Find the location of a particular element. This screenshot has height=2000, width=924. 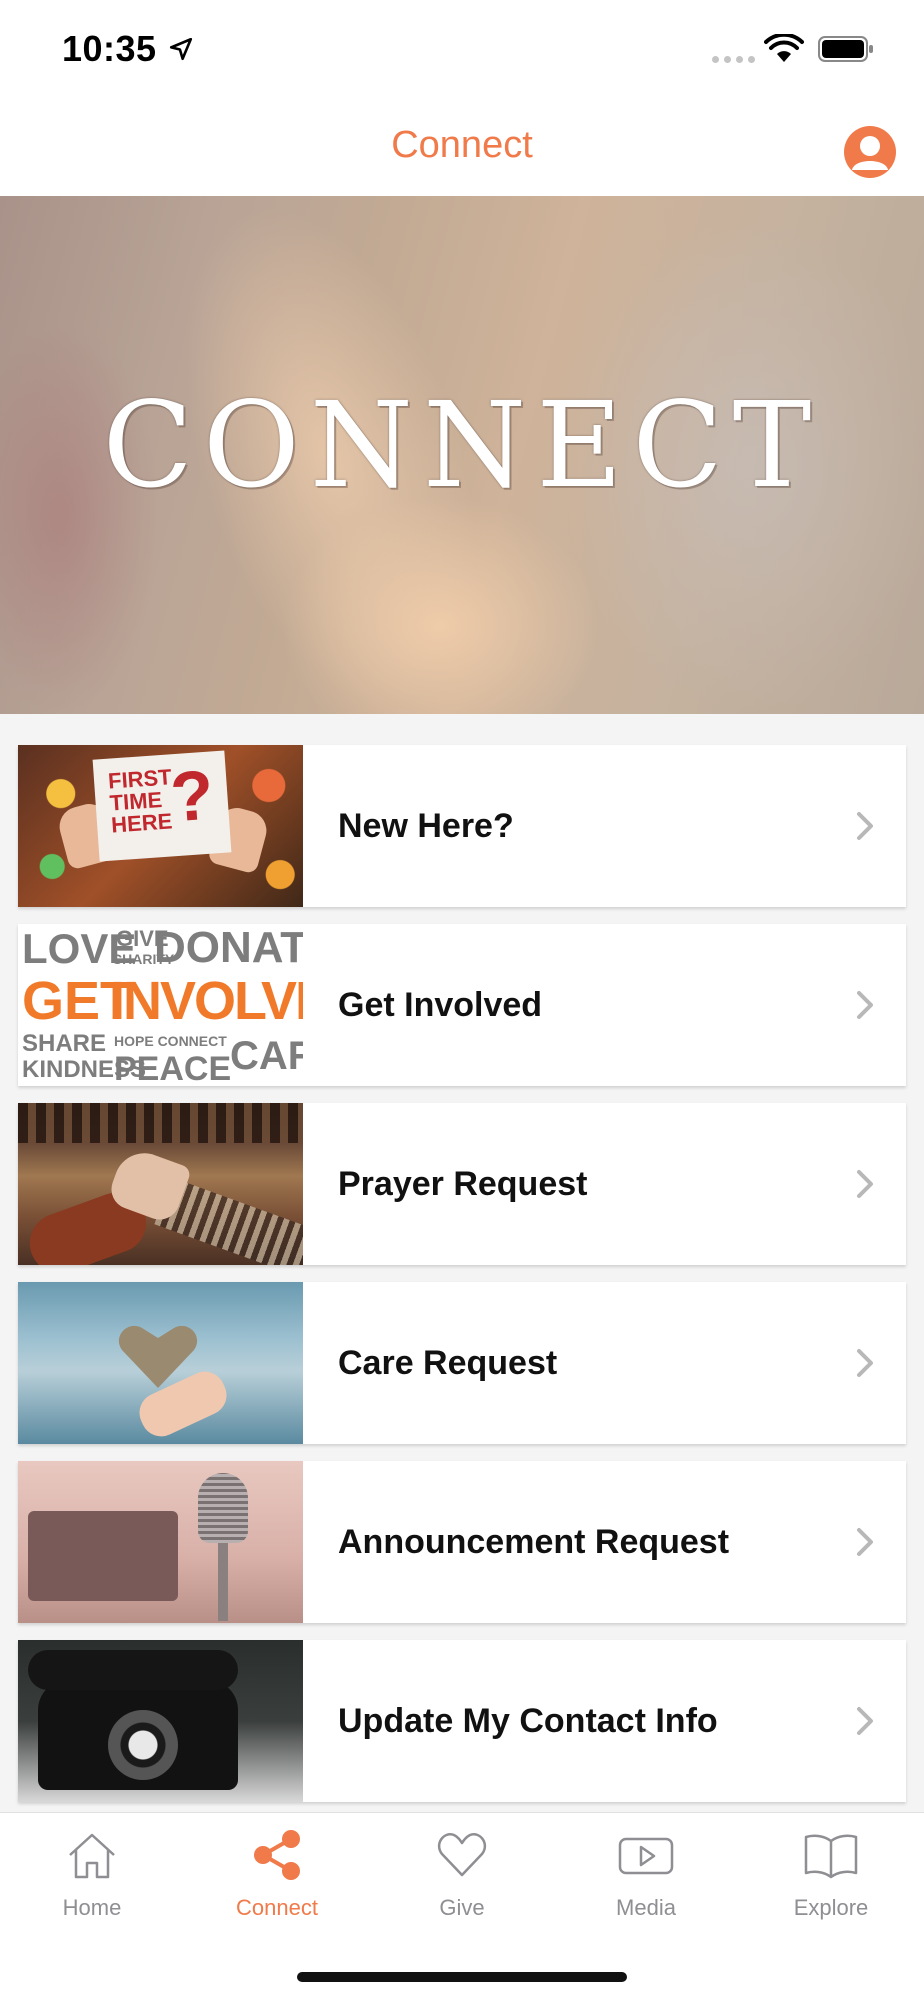

battery-icon is located at coordinates (845, 49).